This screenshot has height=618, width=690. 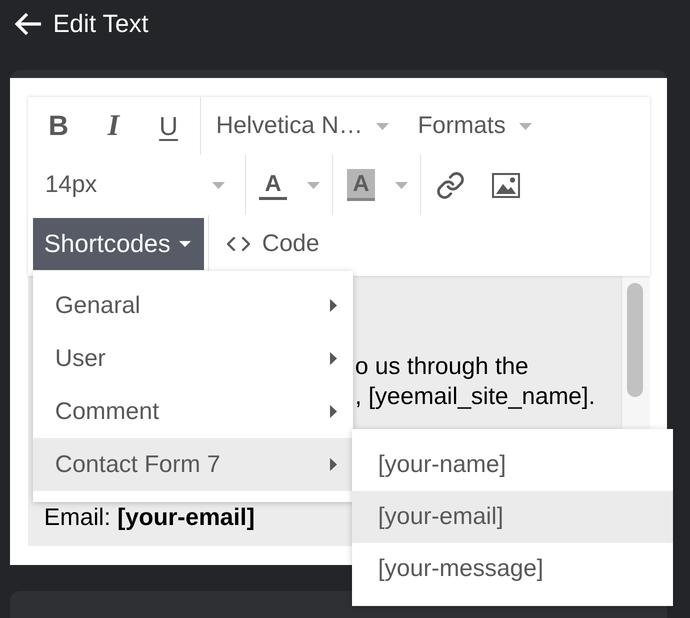 I want to click on submenu-item: [your-message], so click(x=512, y=569).